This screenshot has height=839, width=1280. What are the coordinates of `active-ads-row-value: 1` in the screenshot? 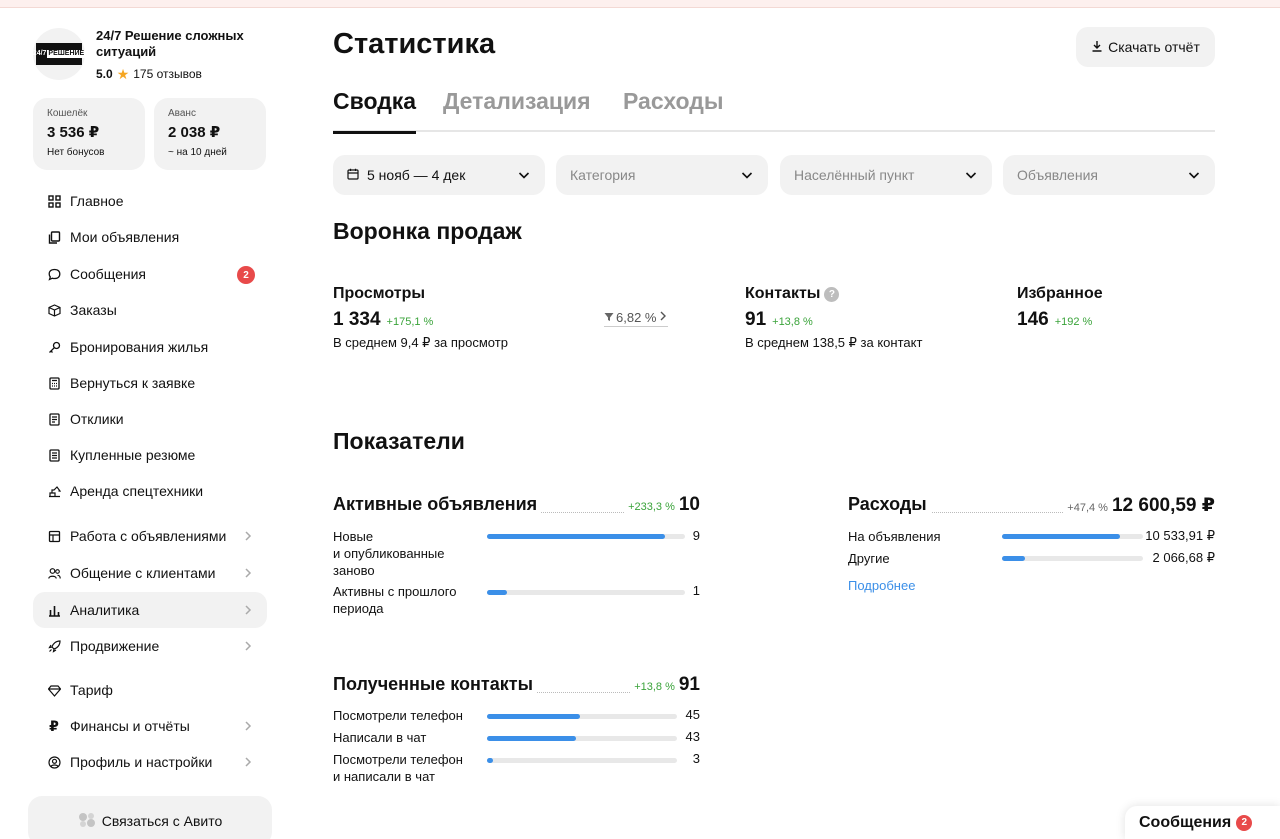 It's located at (696, 590).